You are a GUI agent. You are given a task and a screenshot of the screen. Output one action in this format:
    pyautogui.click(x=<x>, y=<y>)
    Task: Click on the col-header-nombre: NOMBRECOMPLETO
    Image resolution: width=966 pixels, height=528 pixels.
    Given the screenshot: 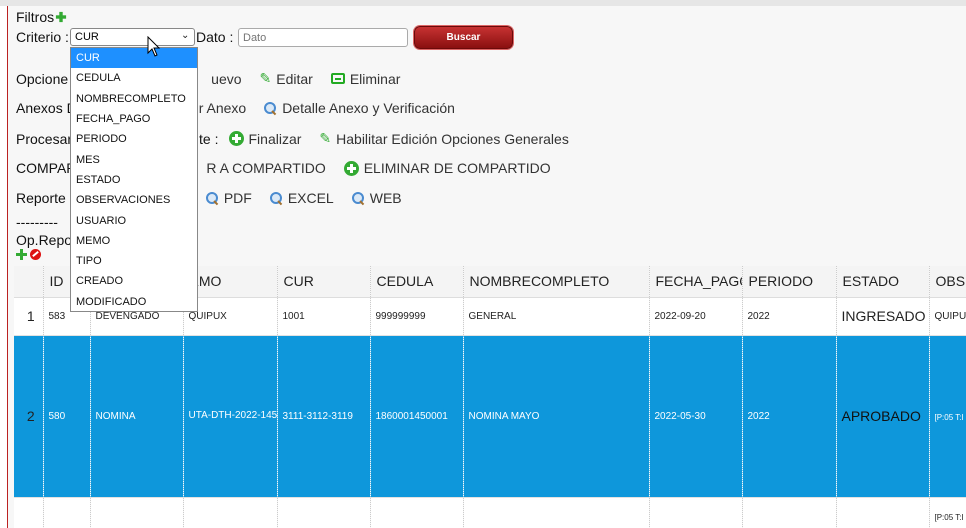 What is the action you would take?
    pyautogui.click(x=556, y=282)
    